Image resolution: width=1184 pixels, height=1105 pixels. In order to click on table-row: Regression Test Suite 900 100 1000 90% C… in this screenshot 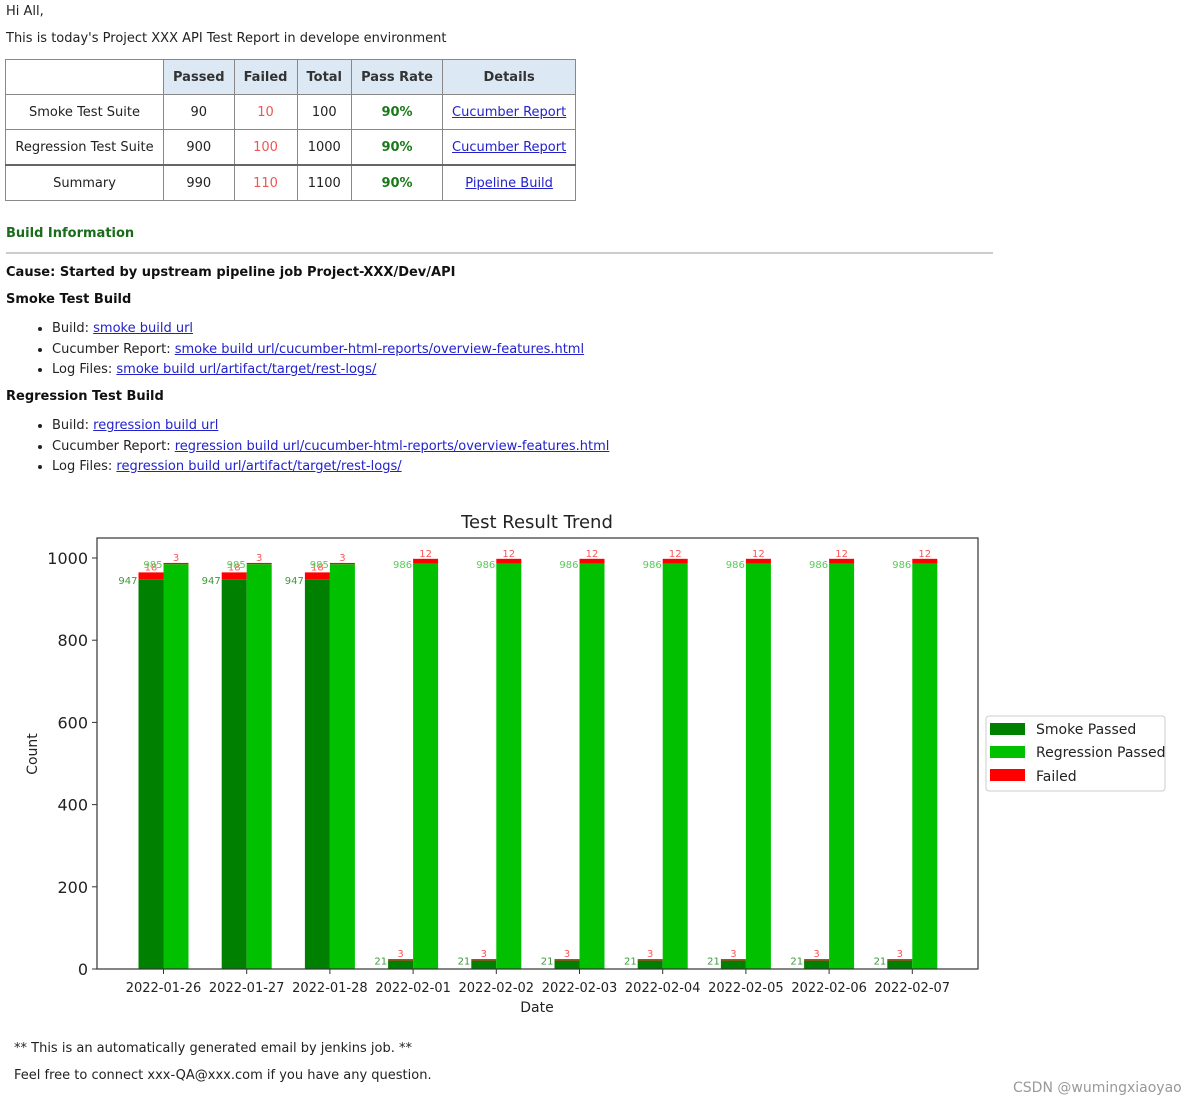, I will do `click(291, 147)`.